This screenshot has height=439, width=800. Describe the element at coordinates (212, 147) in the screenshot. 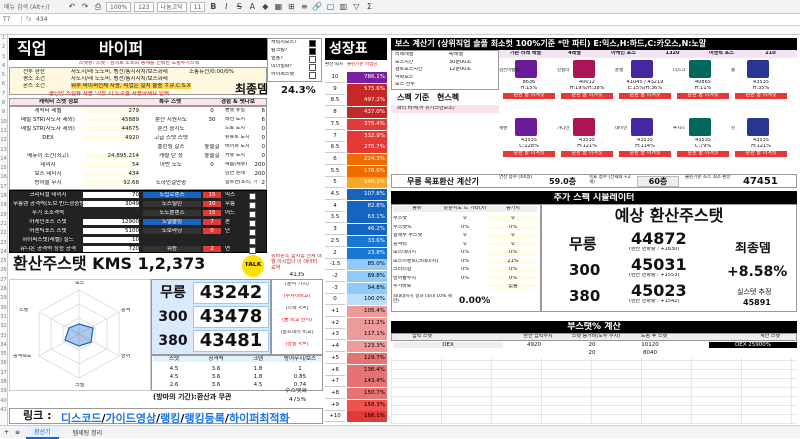

I see `special-value: 높을길` at that location.